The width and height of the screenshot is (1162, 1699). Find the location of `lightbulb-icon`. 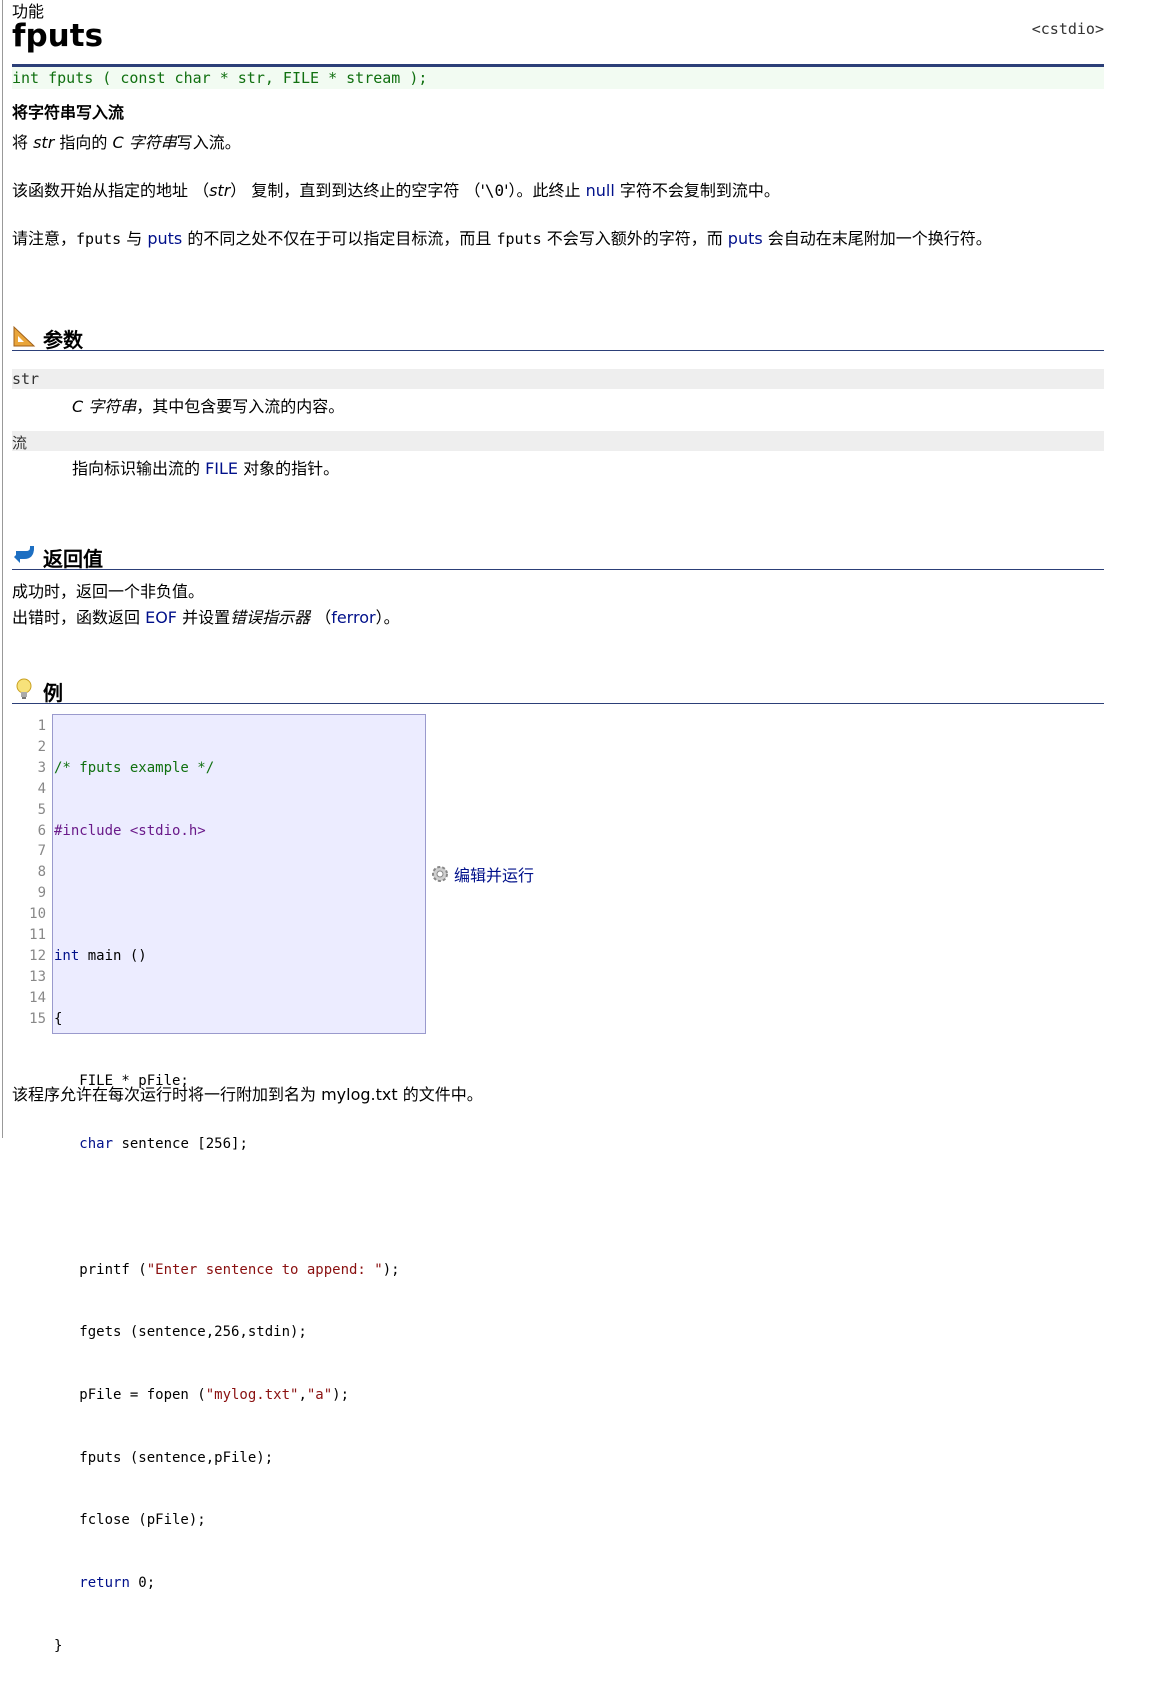

lightbulb-icon is located at coordinates (24, 688).